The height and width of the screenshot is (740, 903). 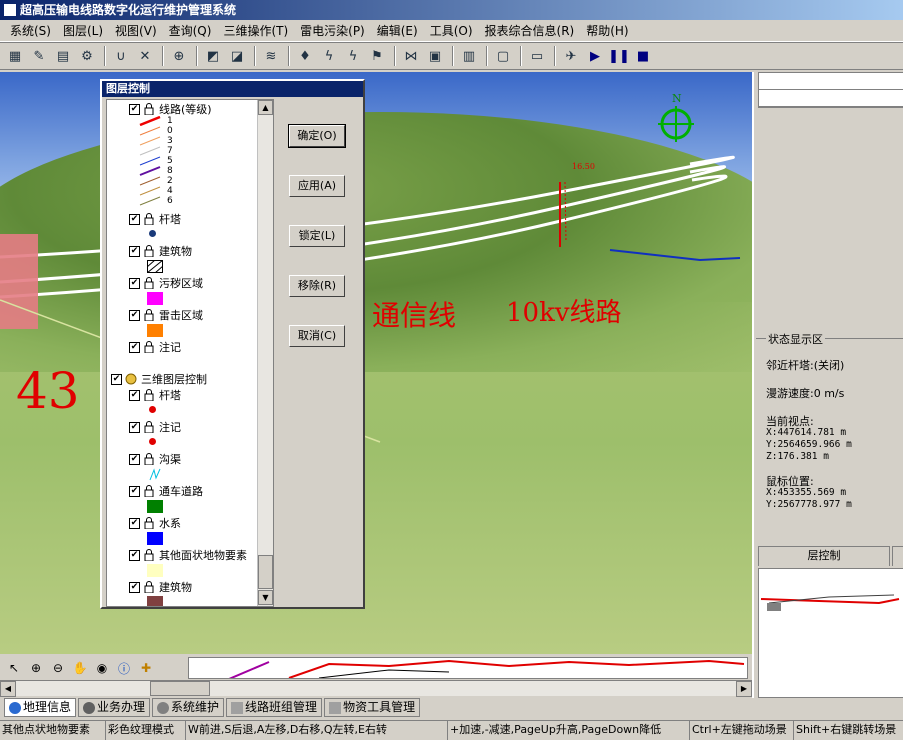 What do you see at coordinates (160, 251) in the screenshot?
I see `layer-node-buildings: ✔ 建筑物` at bounding box center [160, 251].